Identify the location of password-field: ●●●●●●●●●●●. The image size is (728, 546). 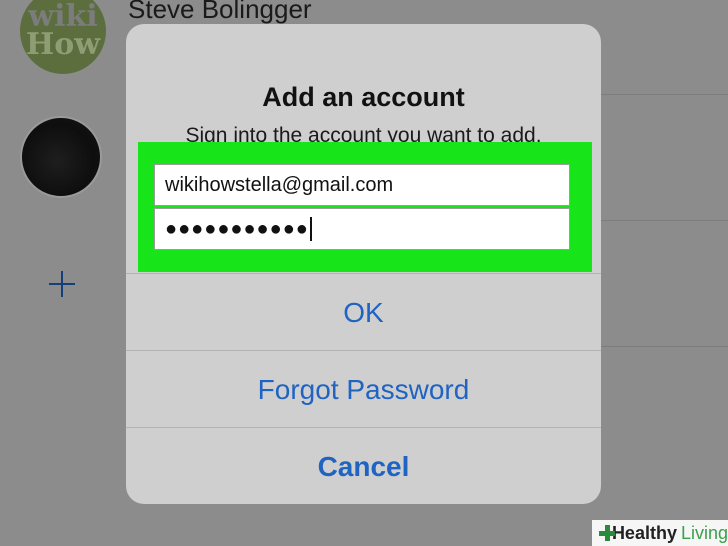
(362, 229).